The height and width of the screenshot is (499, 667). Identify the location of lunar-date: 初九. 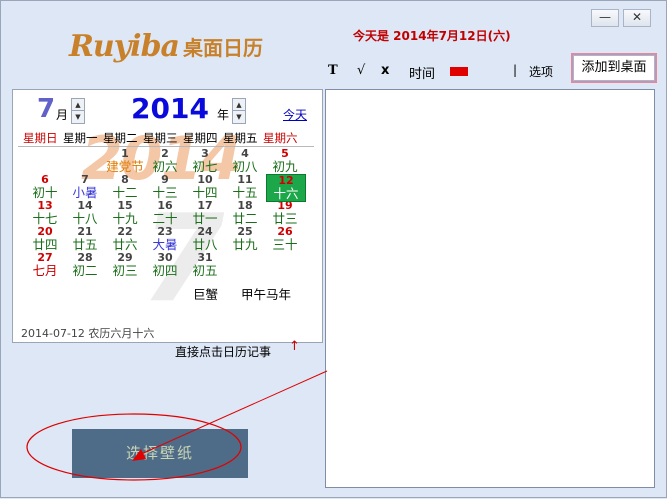
(285, 166).